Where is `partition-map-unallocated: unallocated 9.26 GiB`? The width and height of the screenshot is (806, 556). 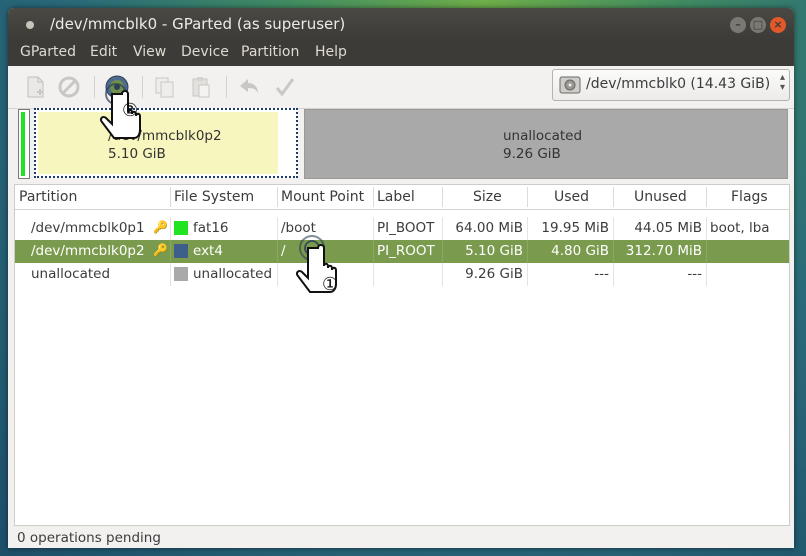 partition-map-unallocated: unallocated 9.26 GiB is located at coordinates (546, 144).